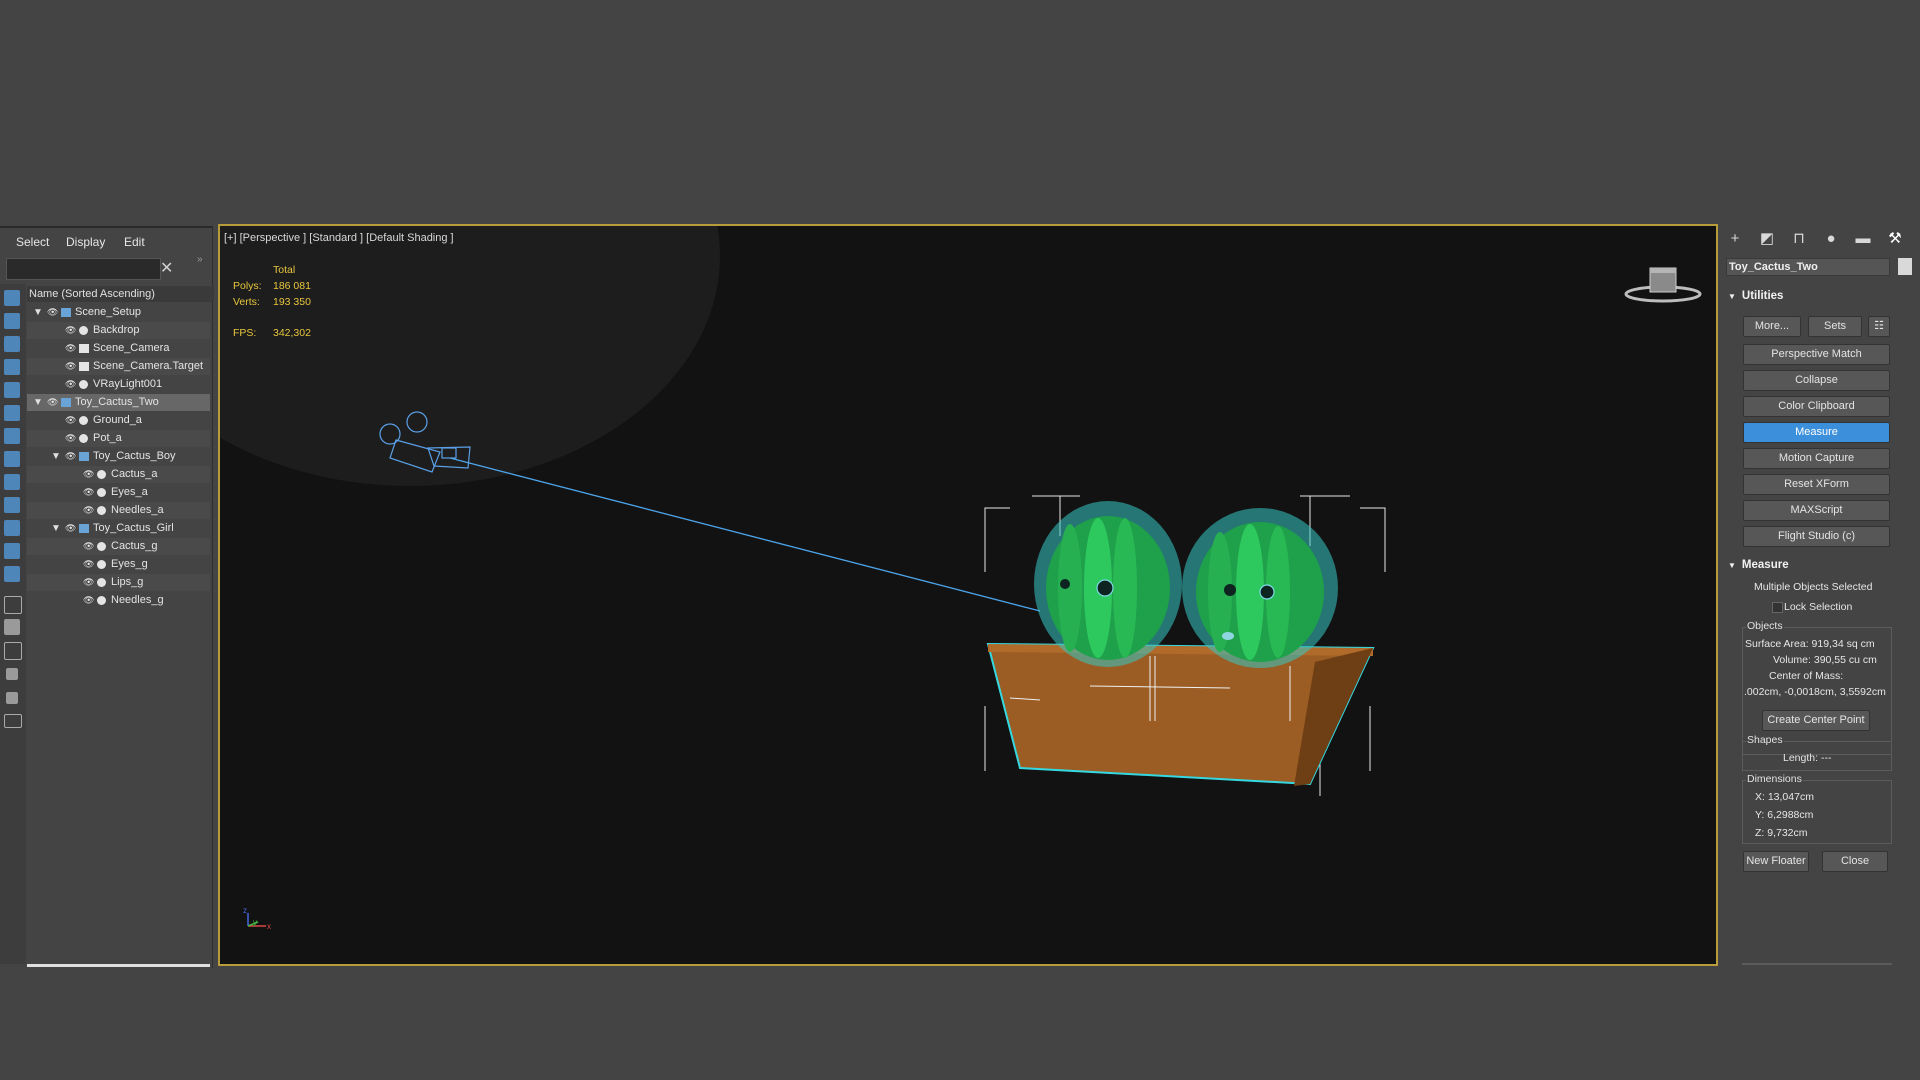  I want to click on sets-button: Sets, so click(1835, 326).